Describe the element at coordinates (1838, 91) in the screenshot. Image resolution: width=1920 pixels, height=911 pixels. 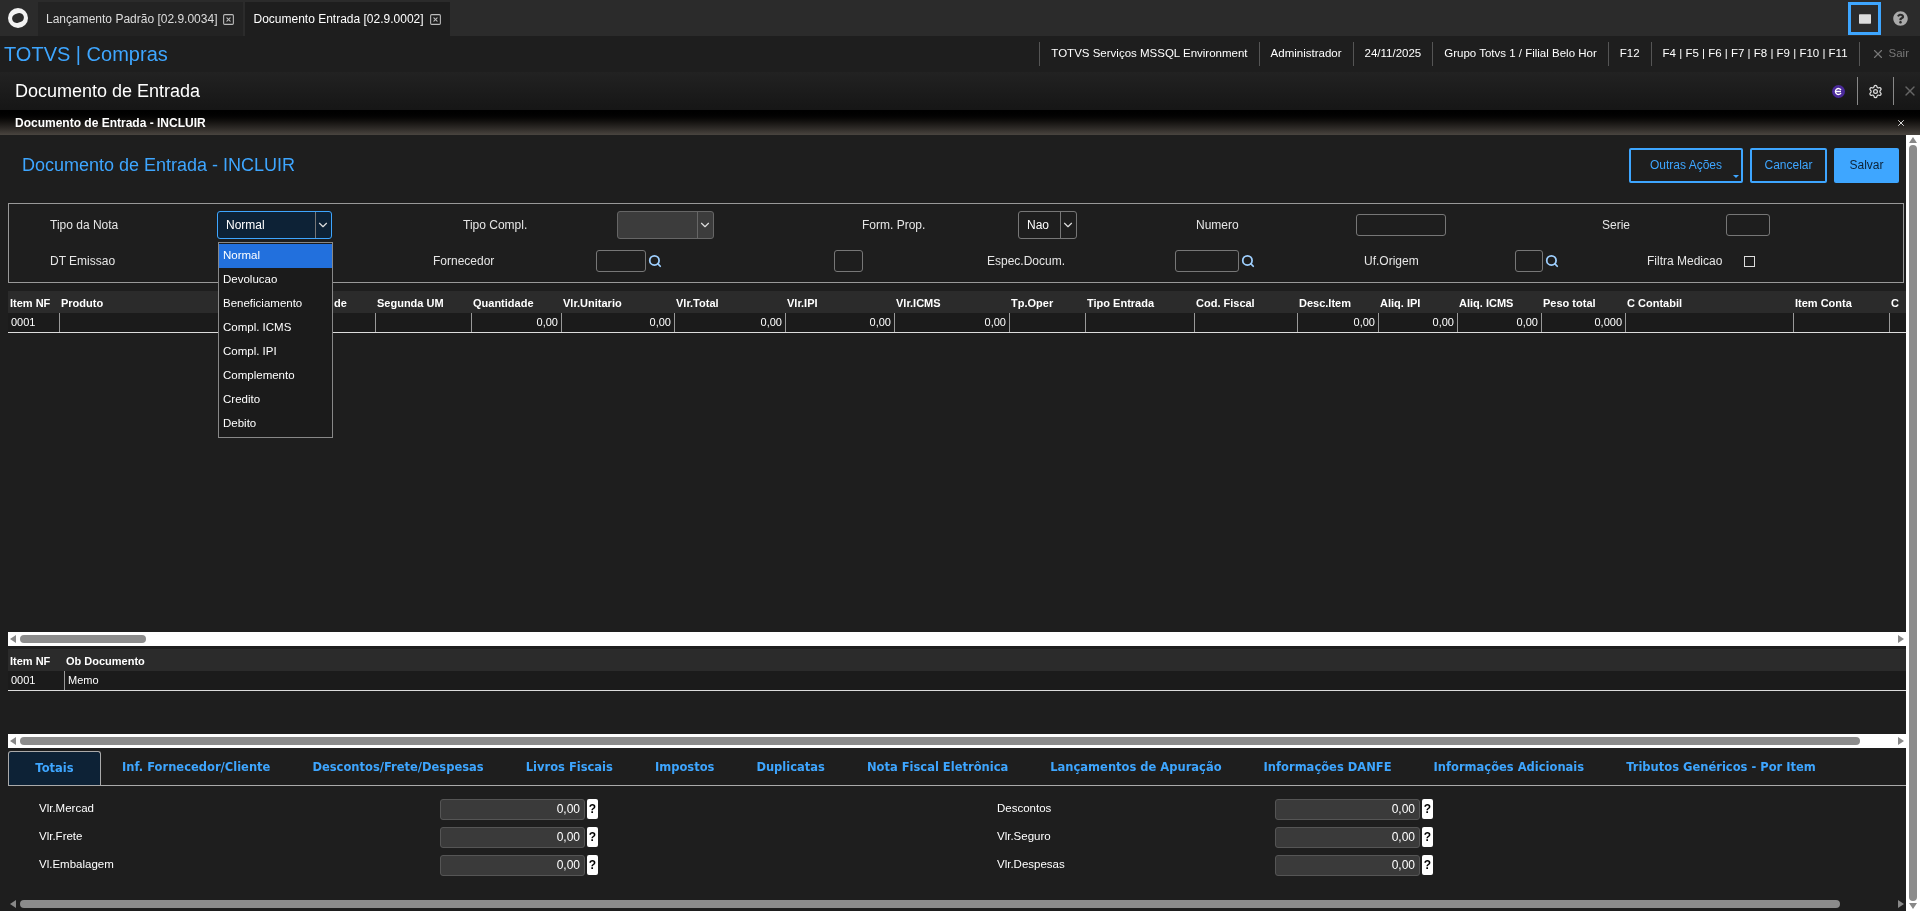
I see `e-badge-icon` at that location.